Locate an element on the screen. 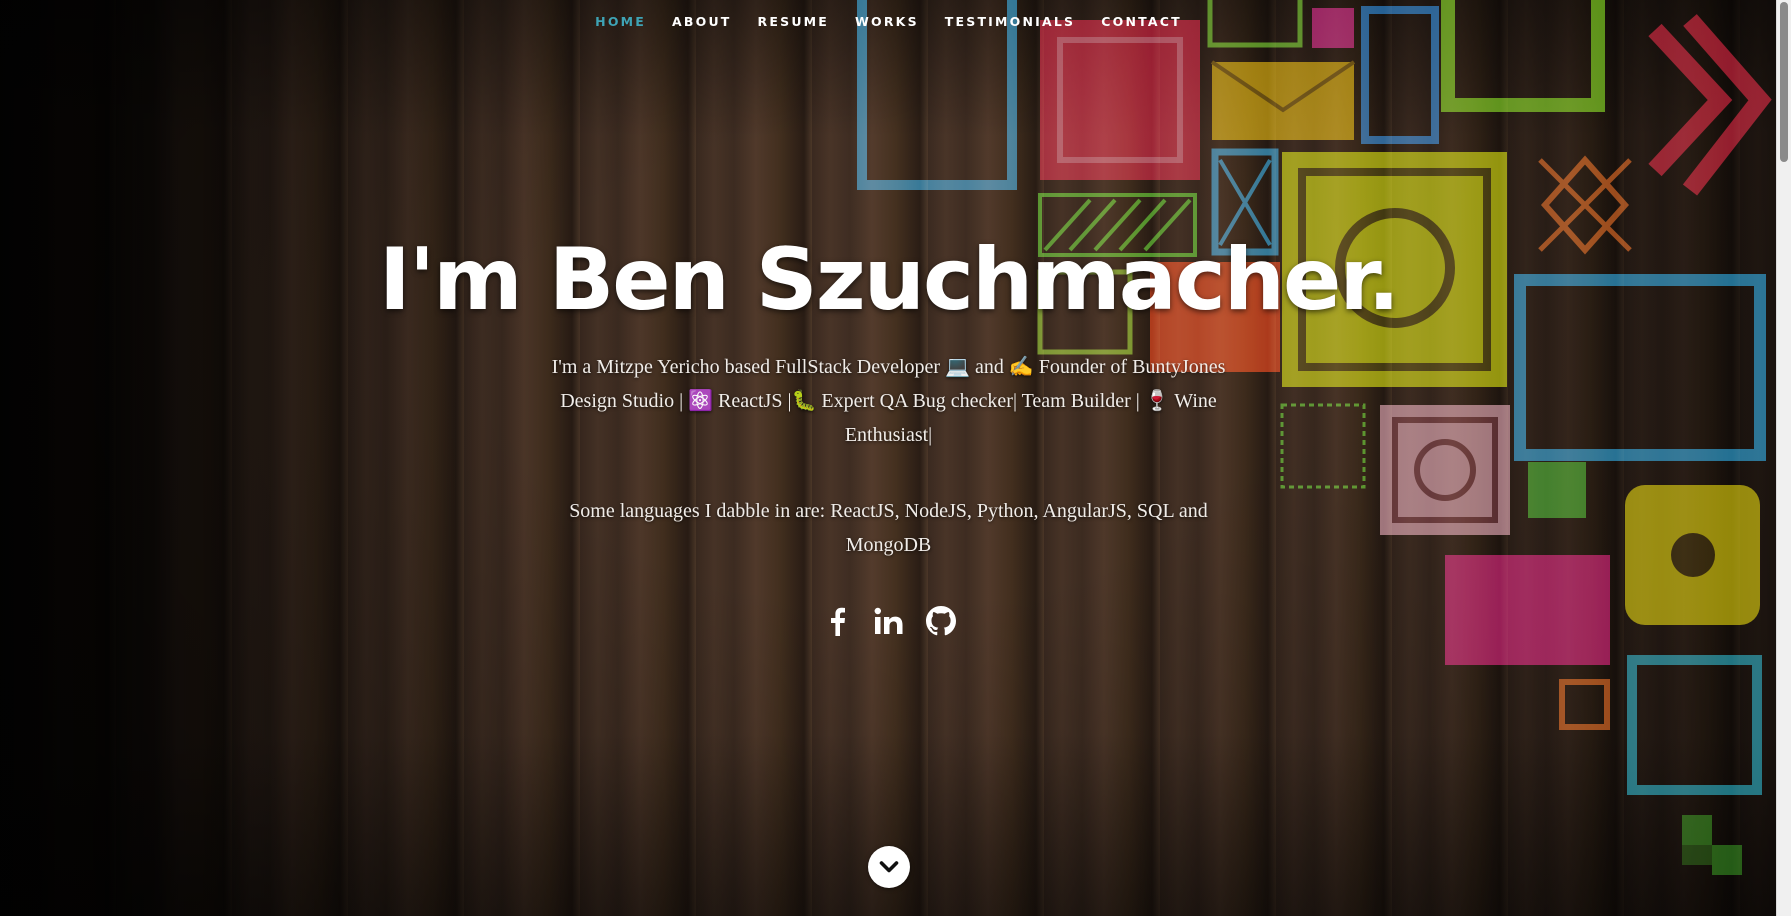 The image size is (1791, 916). nav-testimonials: TESTIMONIALS is located at coordinates (1010, 21).